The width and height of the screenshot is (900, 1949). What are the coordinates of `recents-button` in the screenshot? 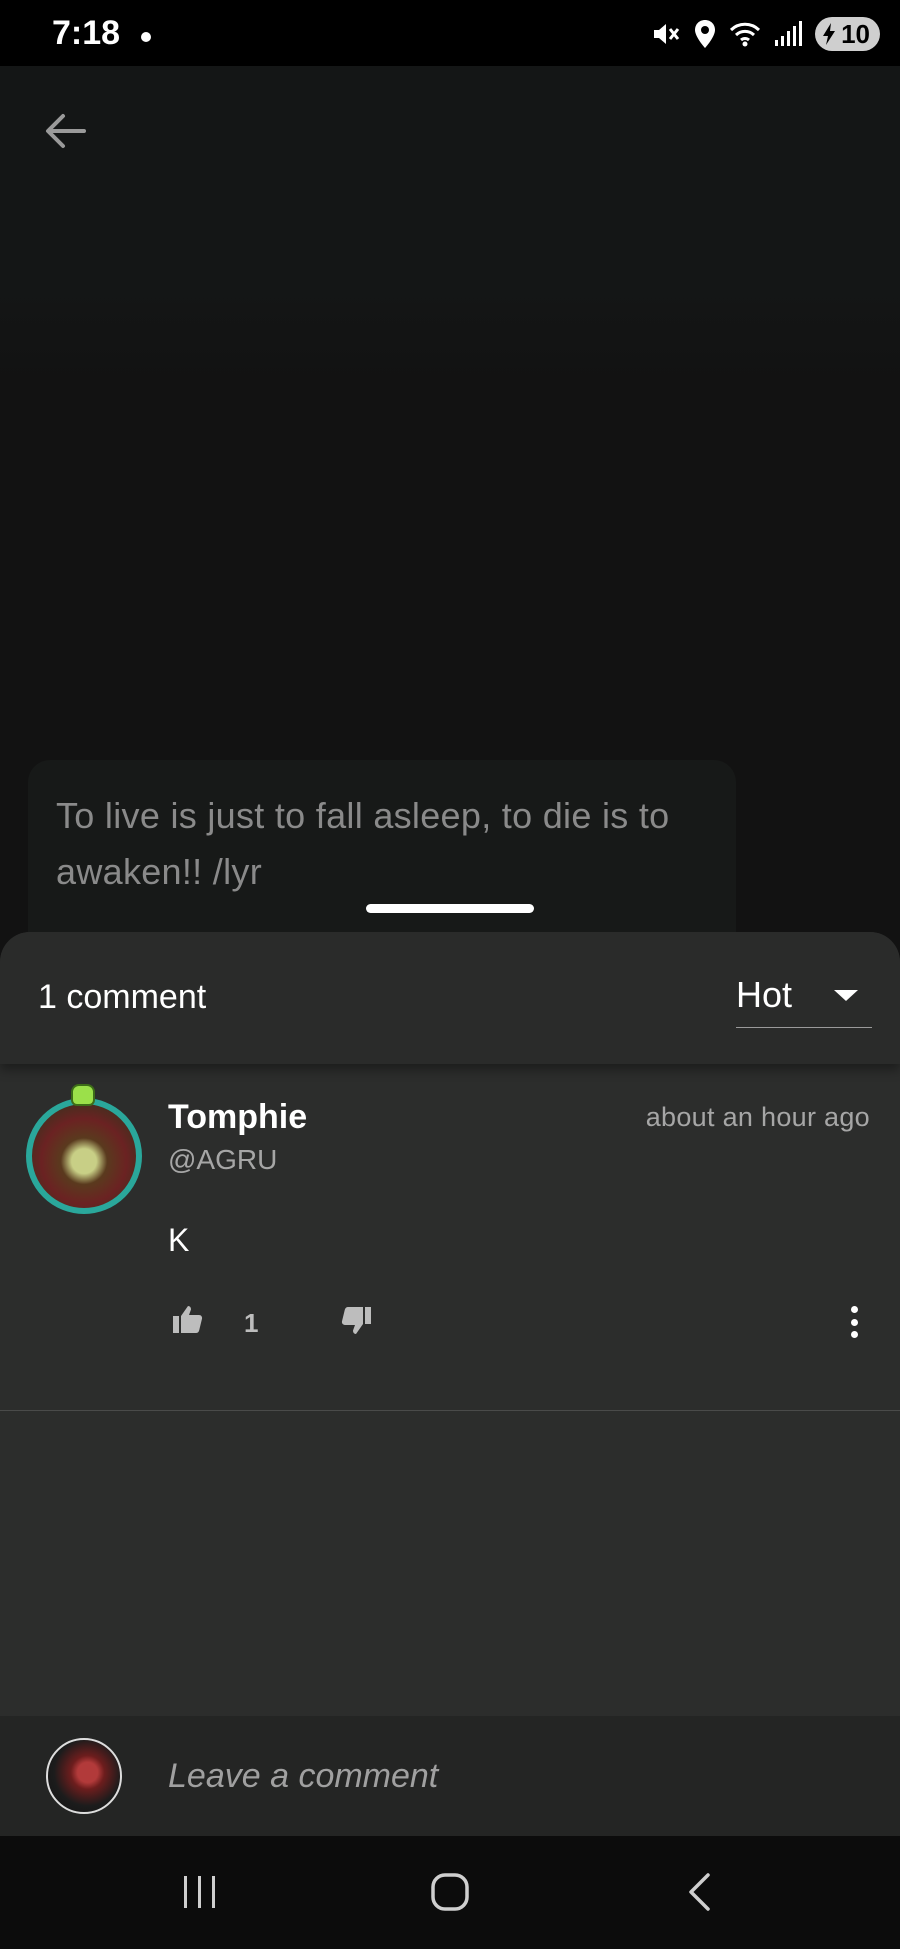 It's located at (200, 1892).